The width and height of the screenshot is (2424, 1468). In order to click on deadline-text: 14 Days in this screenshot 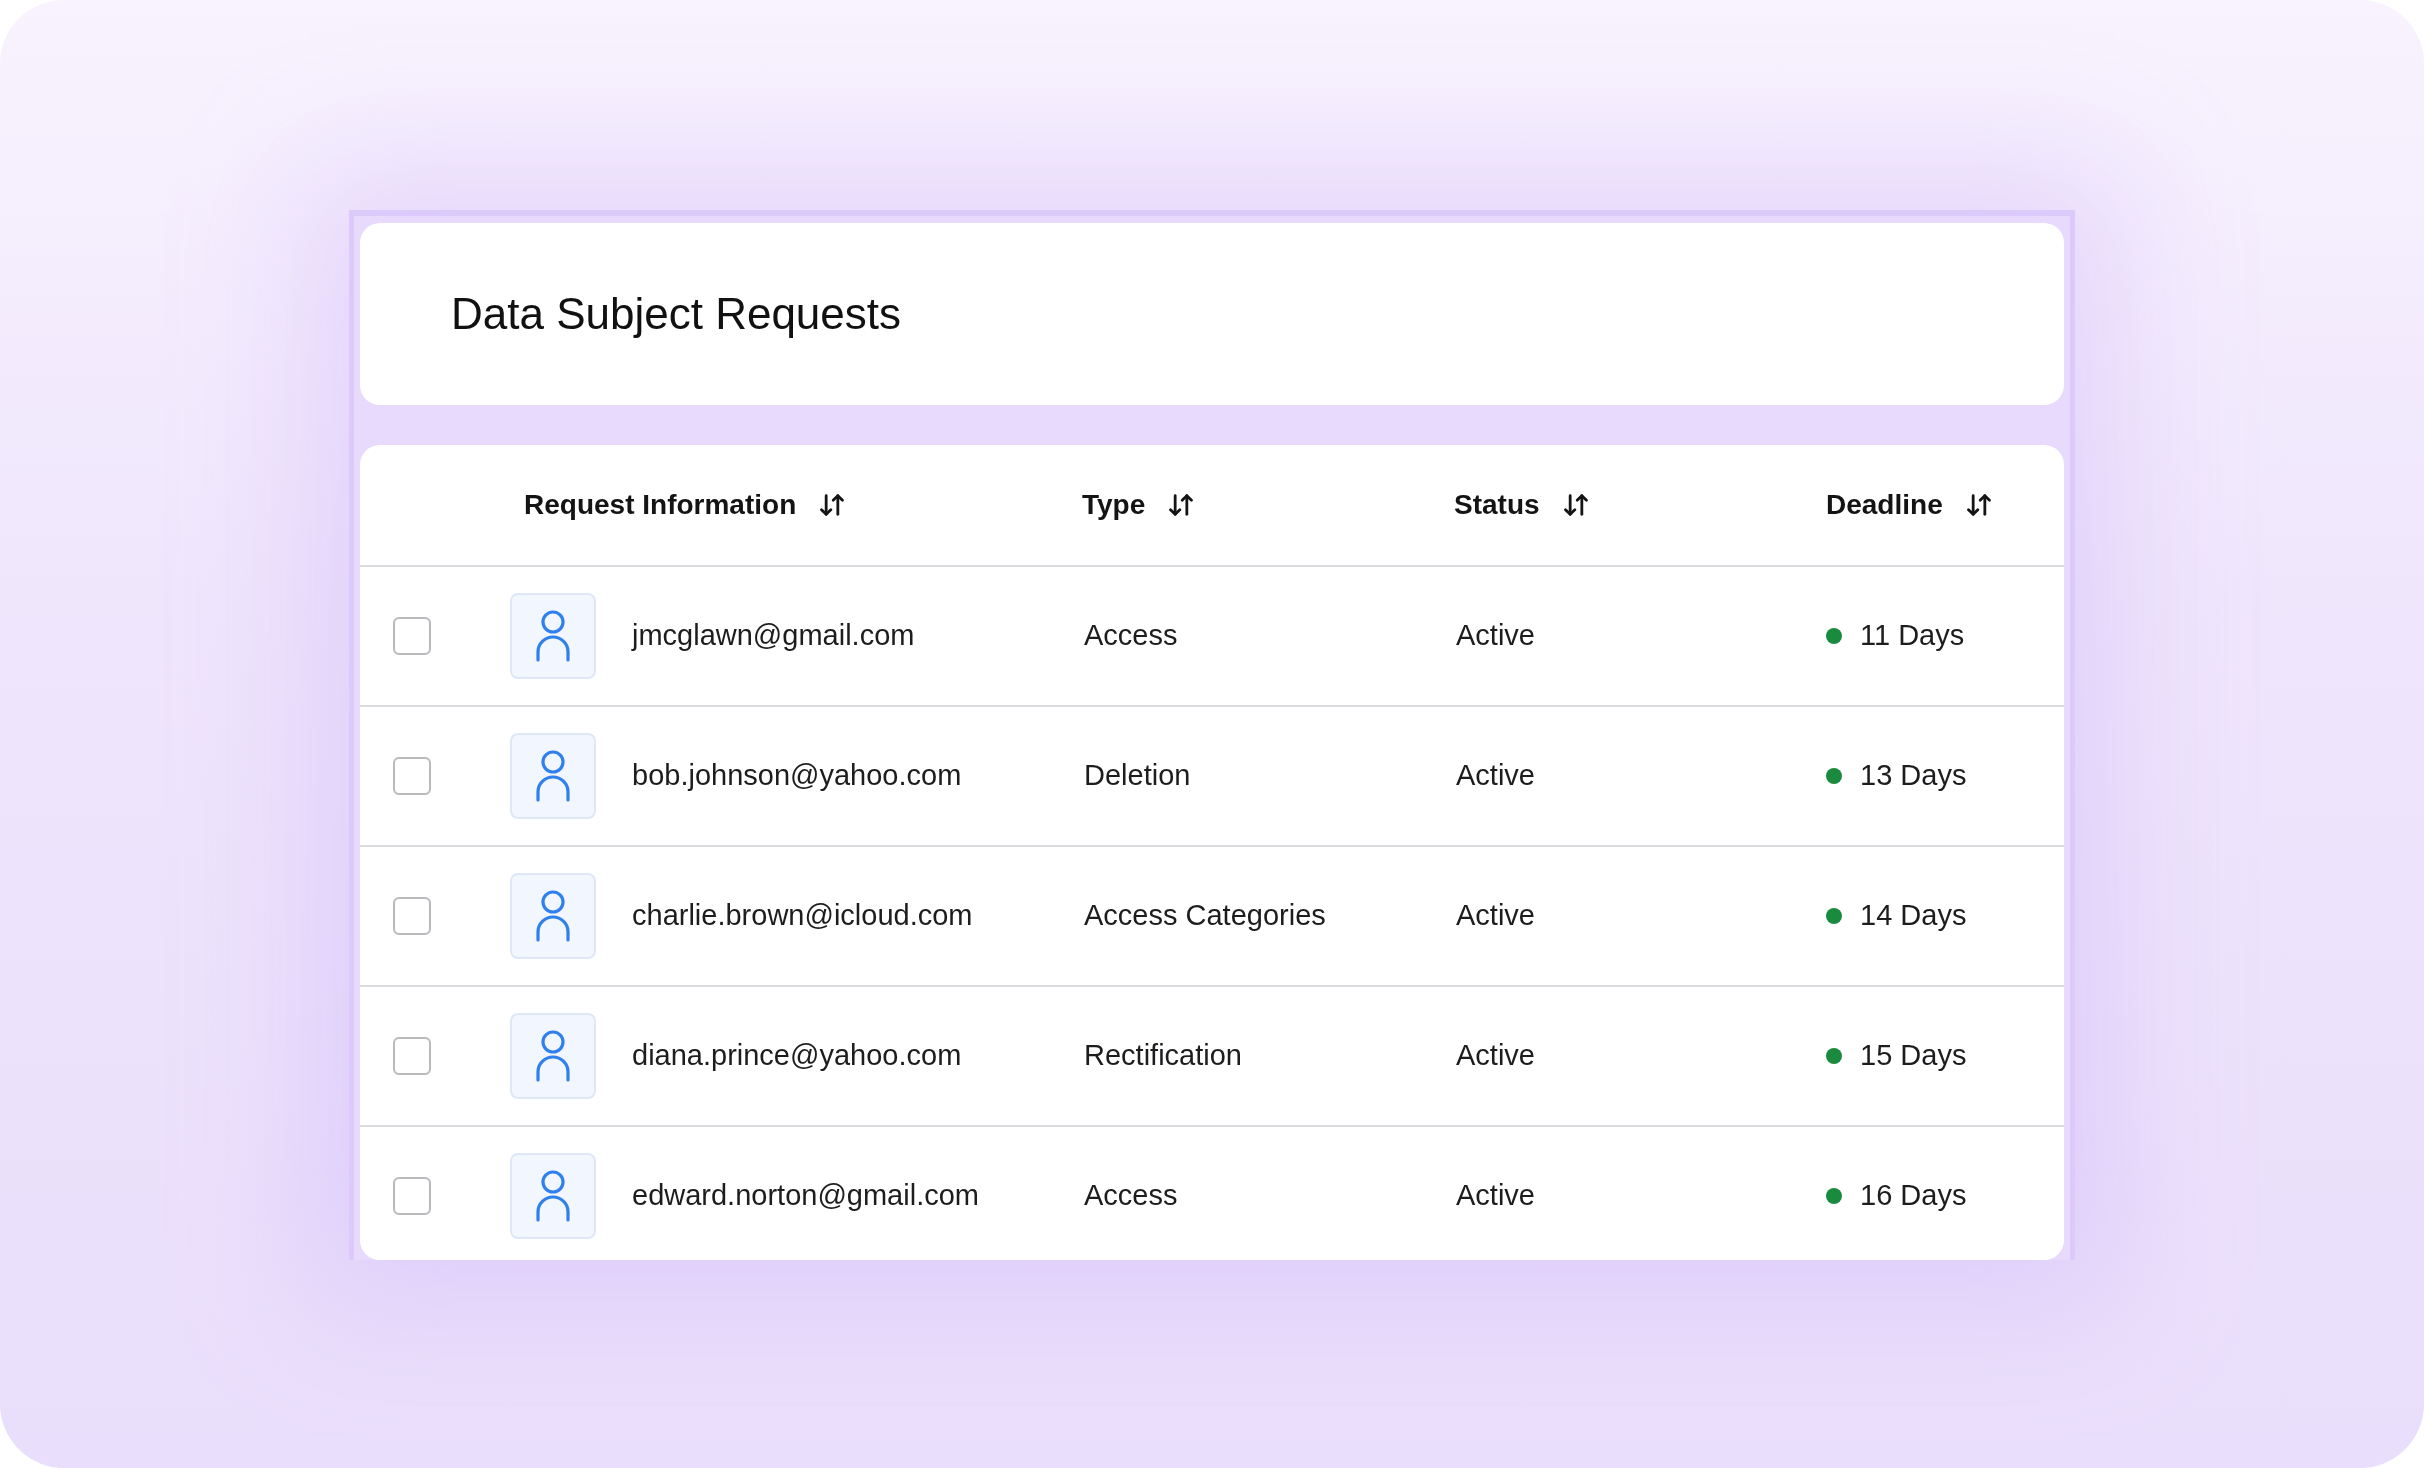, I will do `click(1913, 916)`.